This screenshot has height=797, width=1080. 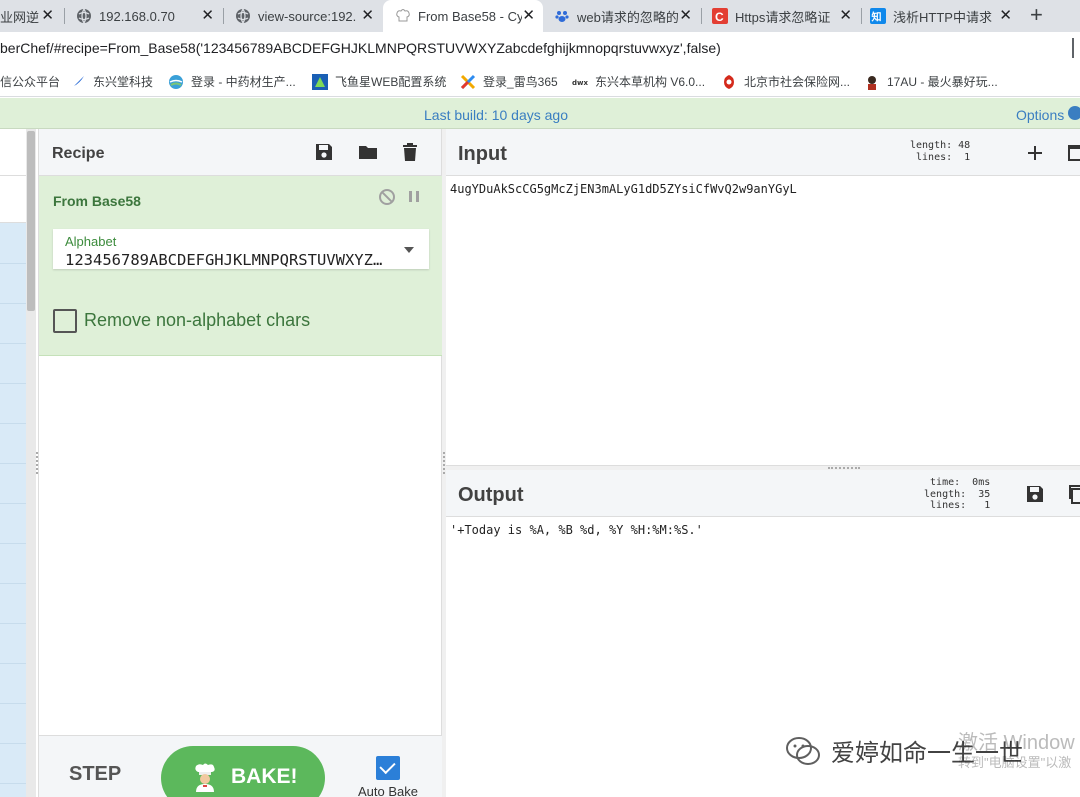 I want to click on add-tab-icon, so click(x=1035, y=153).